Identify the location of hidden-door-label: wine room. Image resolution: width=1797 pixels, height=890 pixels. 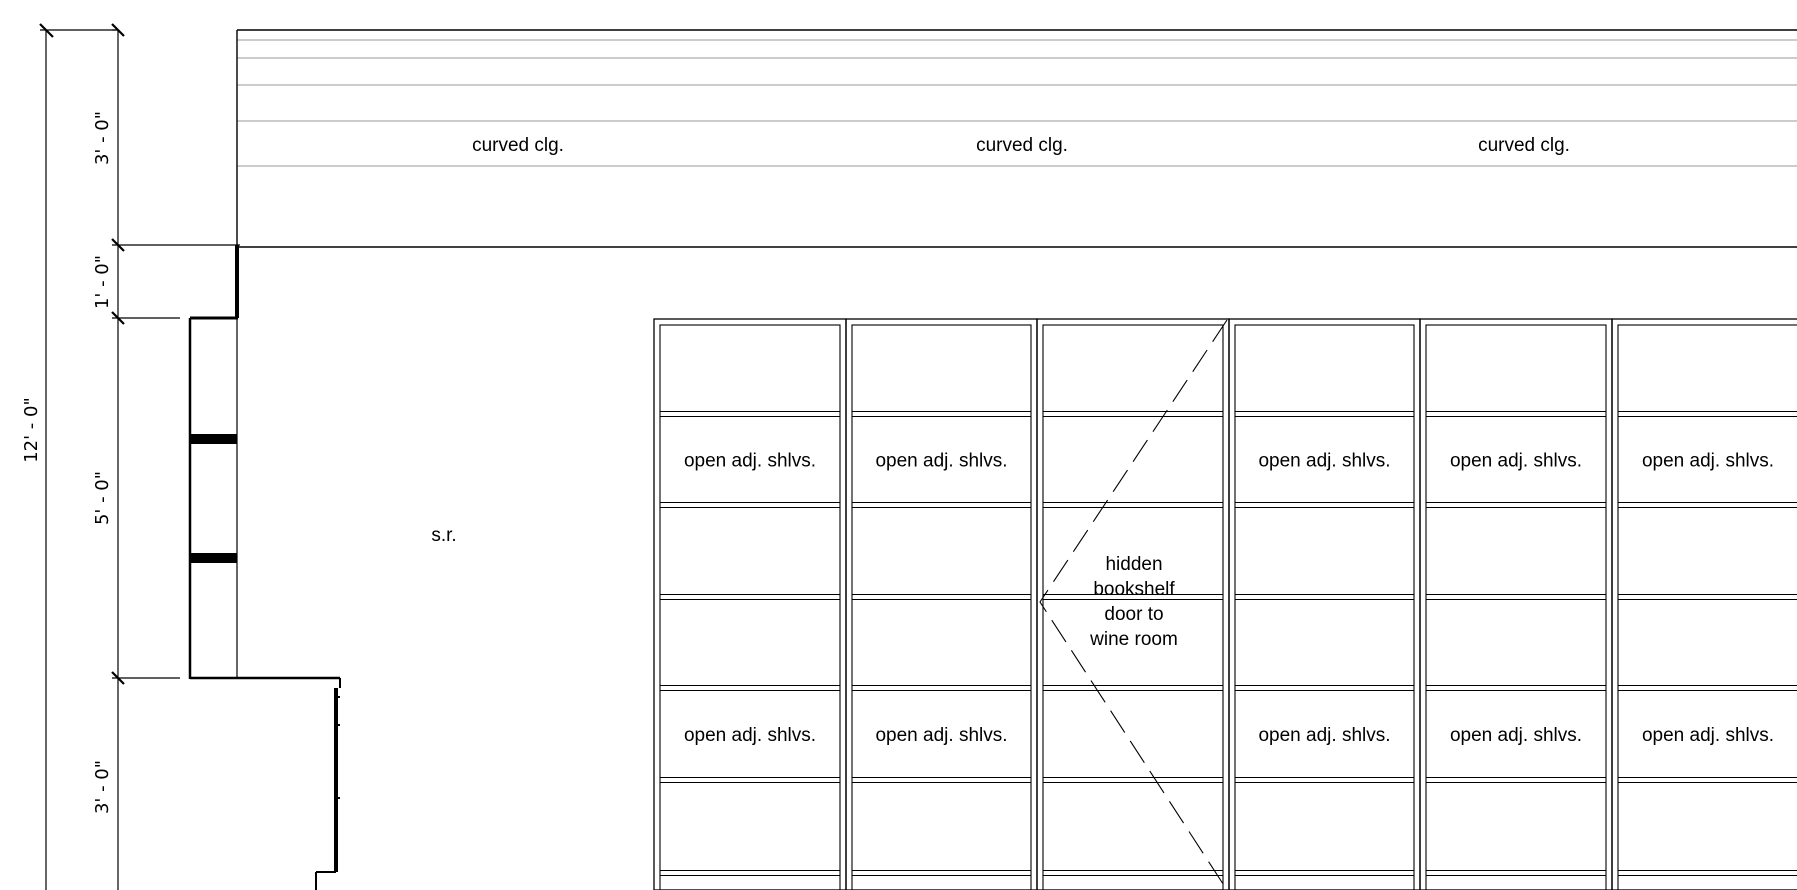
(1133, 639).